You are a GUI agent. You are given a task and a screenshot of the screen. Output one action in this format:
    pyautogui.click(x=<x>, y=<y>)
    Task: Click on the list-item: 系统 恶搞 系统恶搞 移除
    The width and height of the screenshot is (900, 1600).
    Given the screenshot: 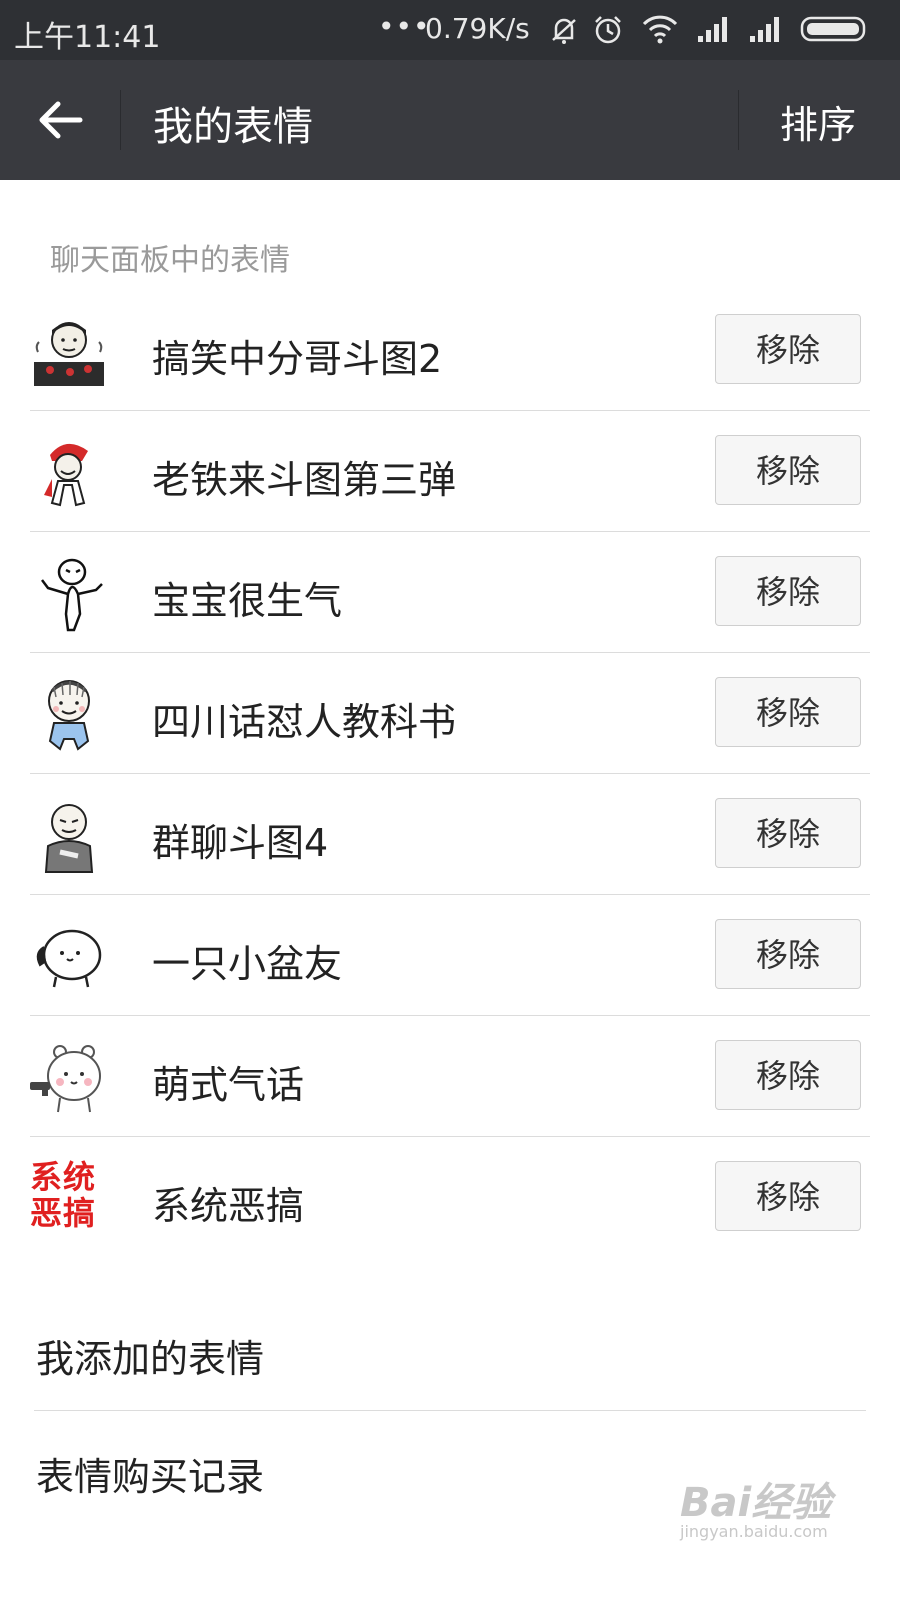 What is the action you would take?
    pyautogui.click(x=450, y=1197)
    